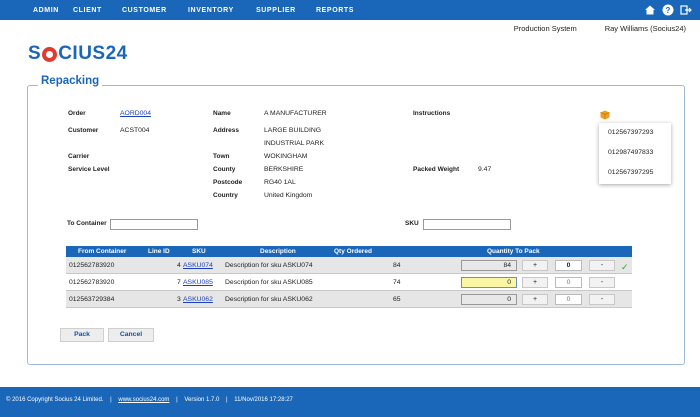 Image resolution: width=700 pixels, height=417 pixels. Describe the element at coordinates (179, 282) in the screenshot. I see `cell-line-id: 7` at that location.